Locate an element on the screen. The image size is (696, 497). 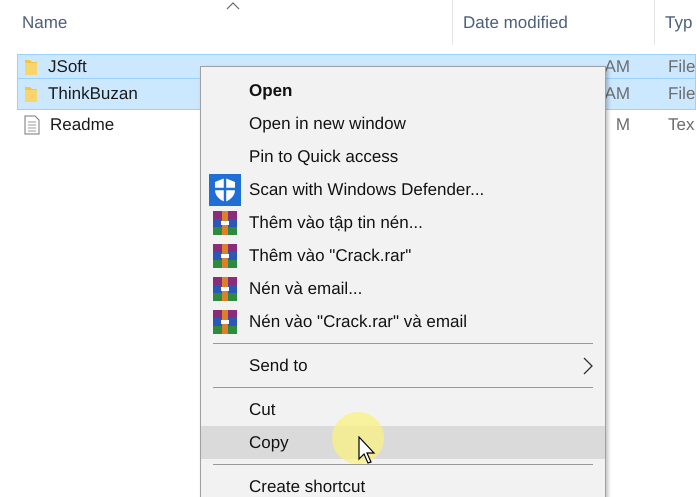
date-modified: M is located at coordinates (623, 125).